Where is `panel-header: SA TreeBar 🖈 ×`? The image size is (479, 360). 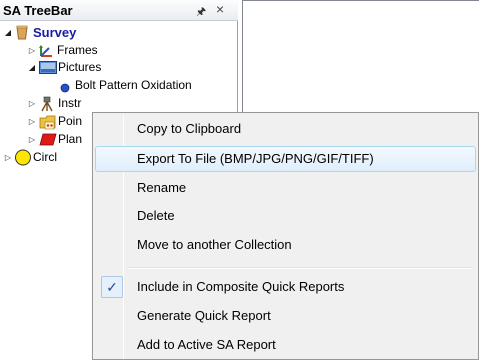
panel-header: SA TreeBar 🖈 × is located at coordinates (119, 10).